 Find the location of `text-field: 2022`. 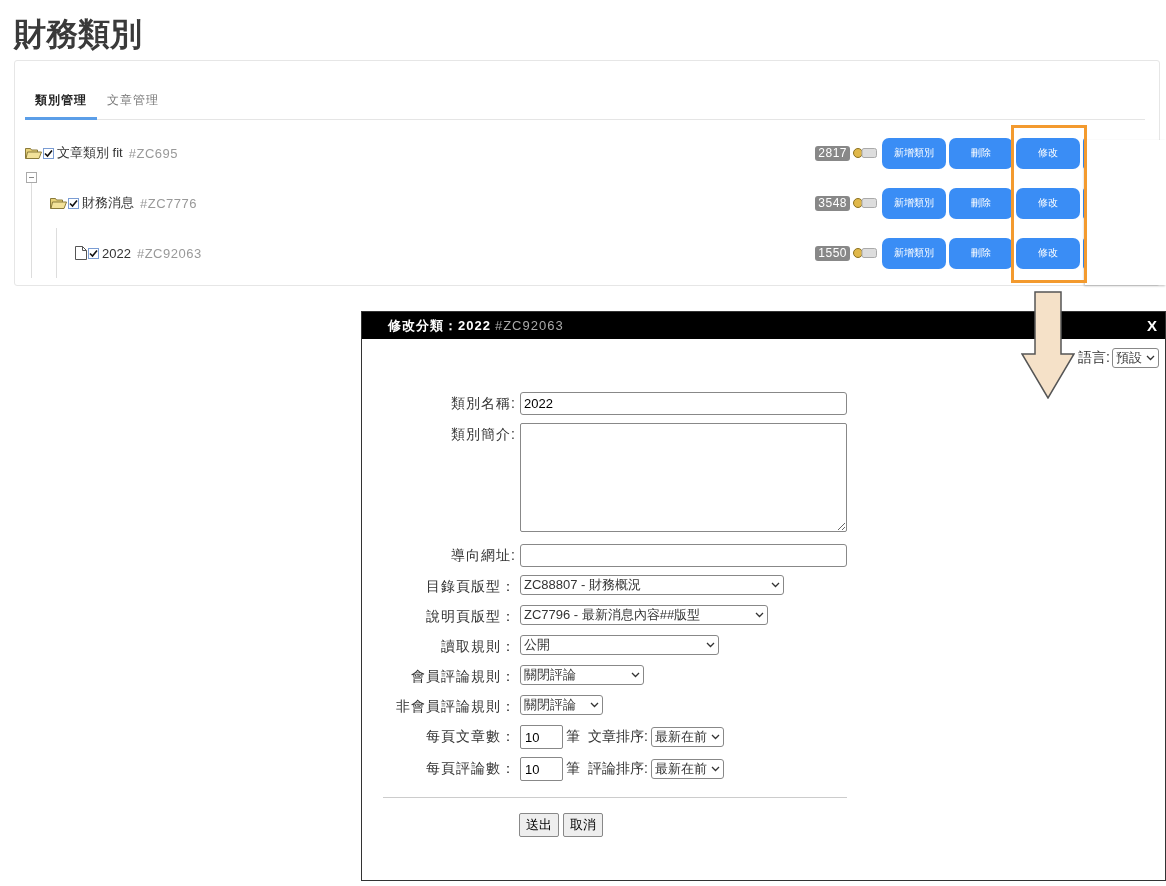

text-field: 2022 is located at coordinates (683, 403).